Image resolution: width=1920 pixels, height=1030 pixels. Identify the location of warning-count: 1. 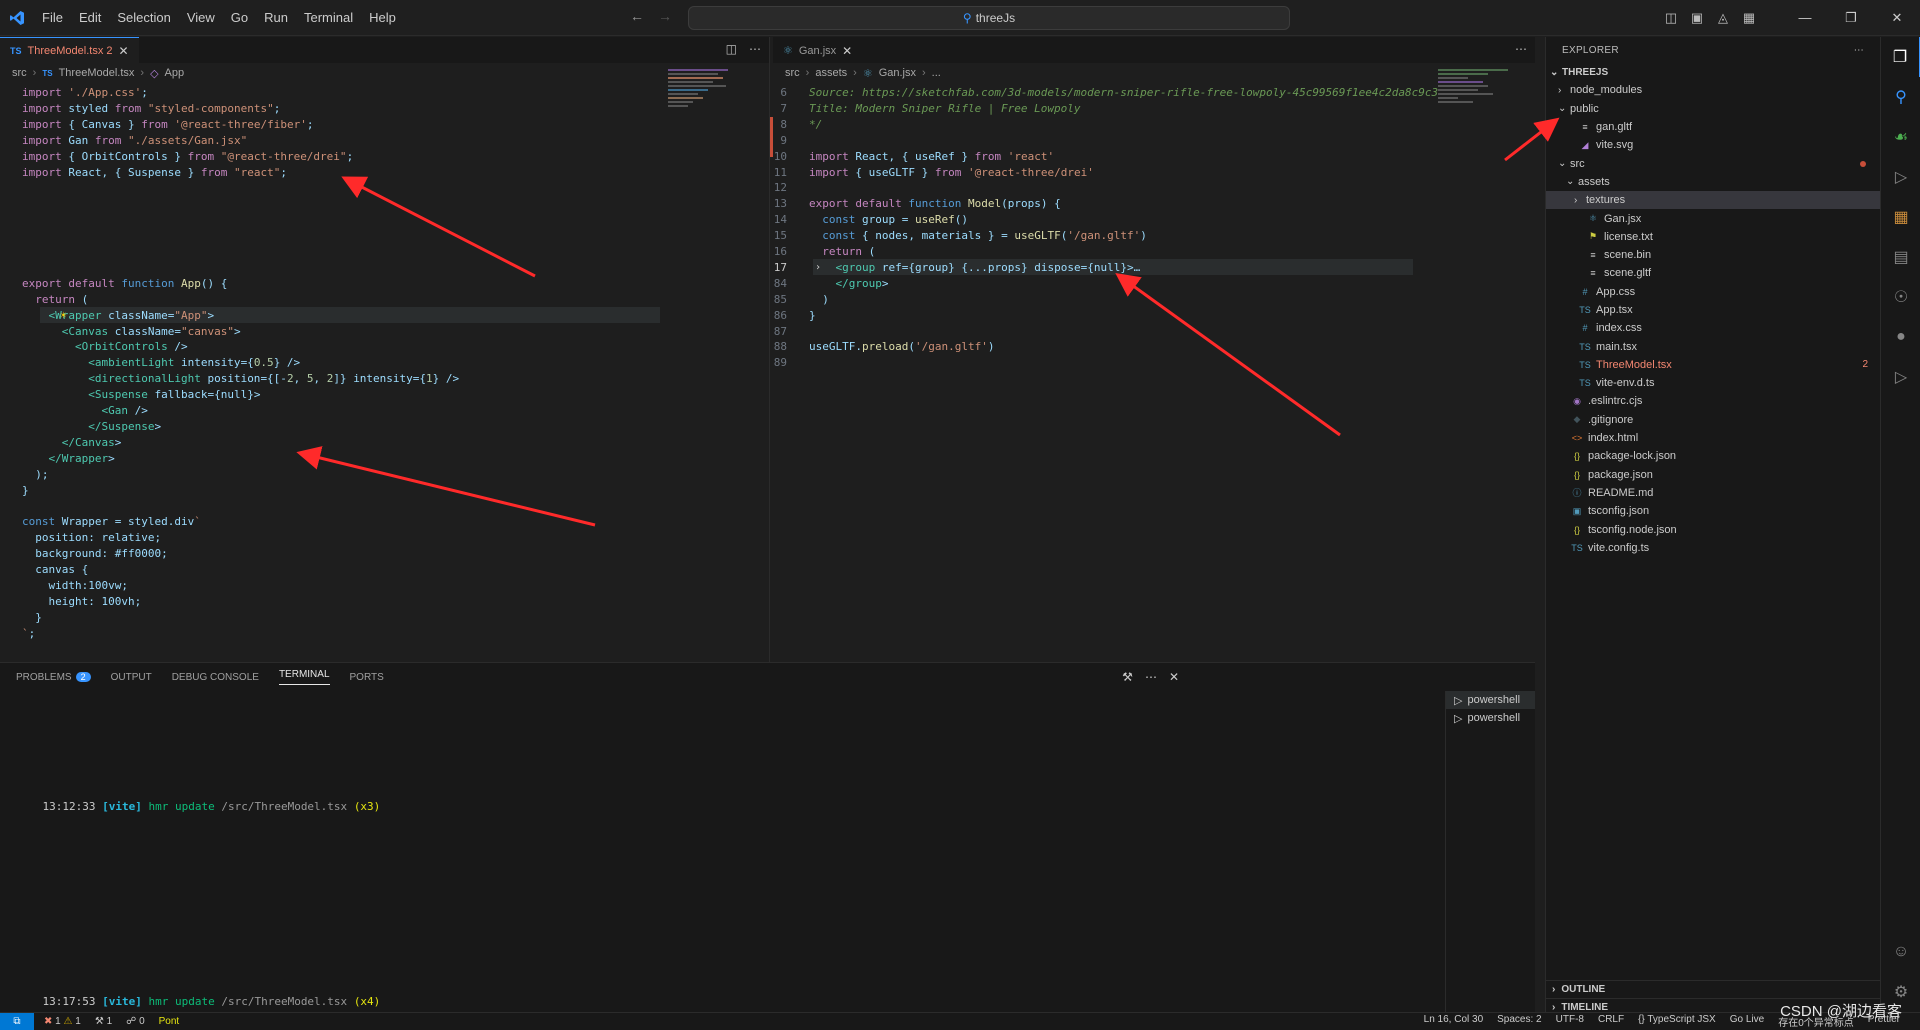
(78, 1021).